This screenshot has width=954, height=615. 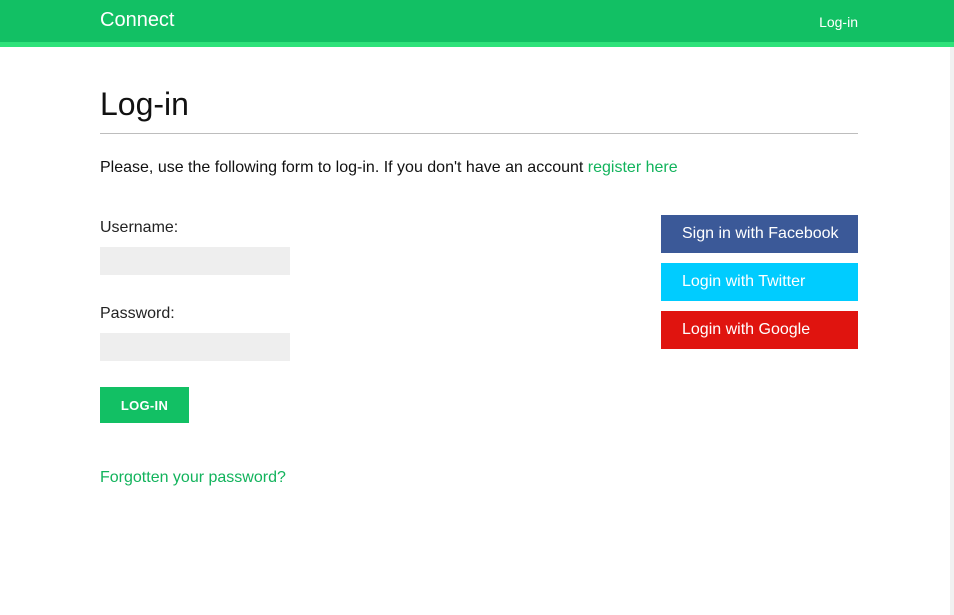 I want to click on brand-logo: Connect, so click(x=137, y=20).